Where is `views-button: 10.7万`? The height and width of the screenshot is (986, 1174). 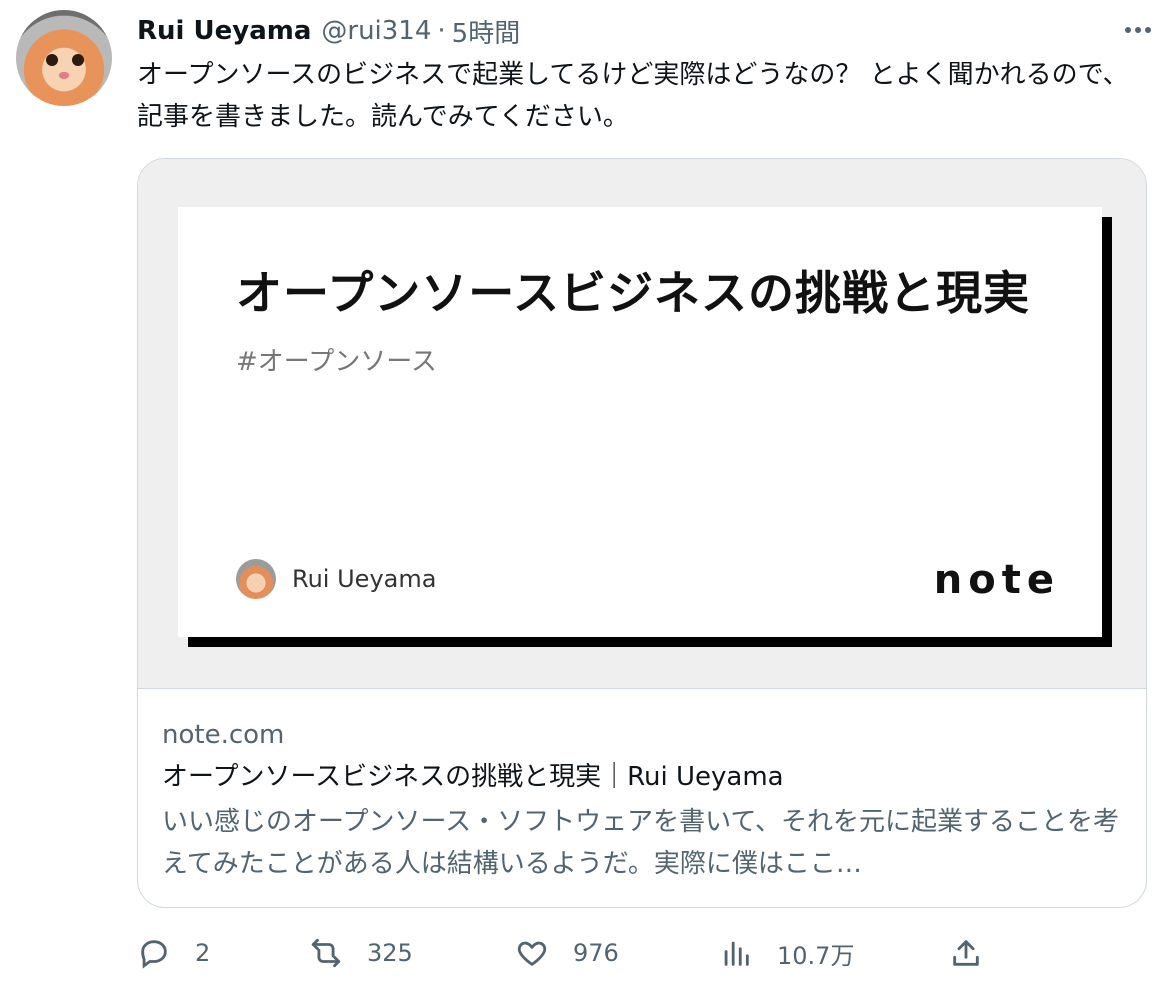 views-button: 10.7万 is located at coordinates (786, 953).